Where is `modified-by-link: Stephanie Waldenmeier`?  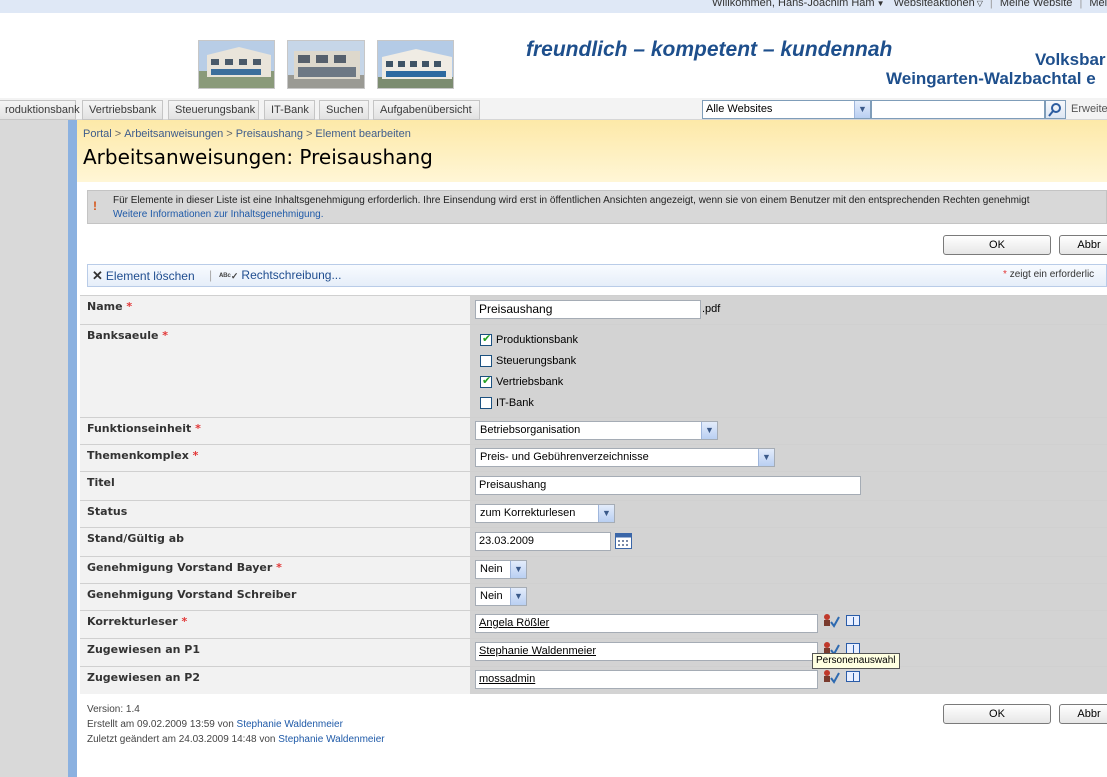 modified-by-link: Stephanie Waldenmeier is located at coordinates (331, 739).